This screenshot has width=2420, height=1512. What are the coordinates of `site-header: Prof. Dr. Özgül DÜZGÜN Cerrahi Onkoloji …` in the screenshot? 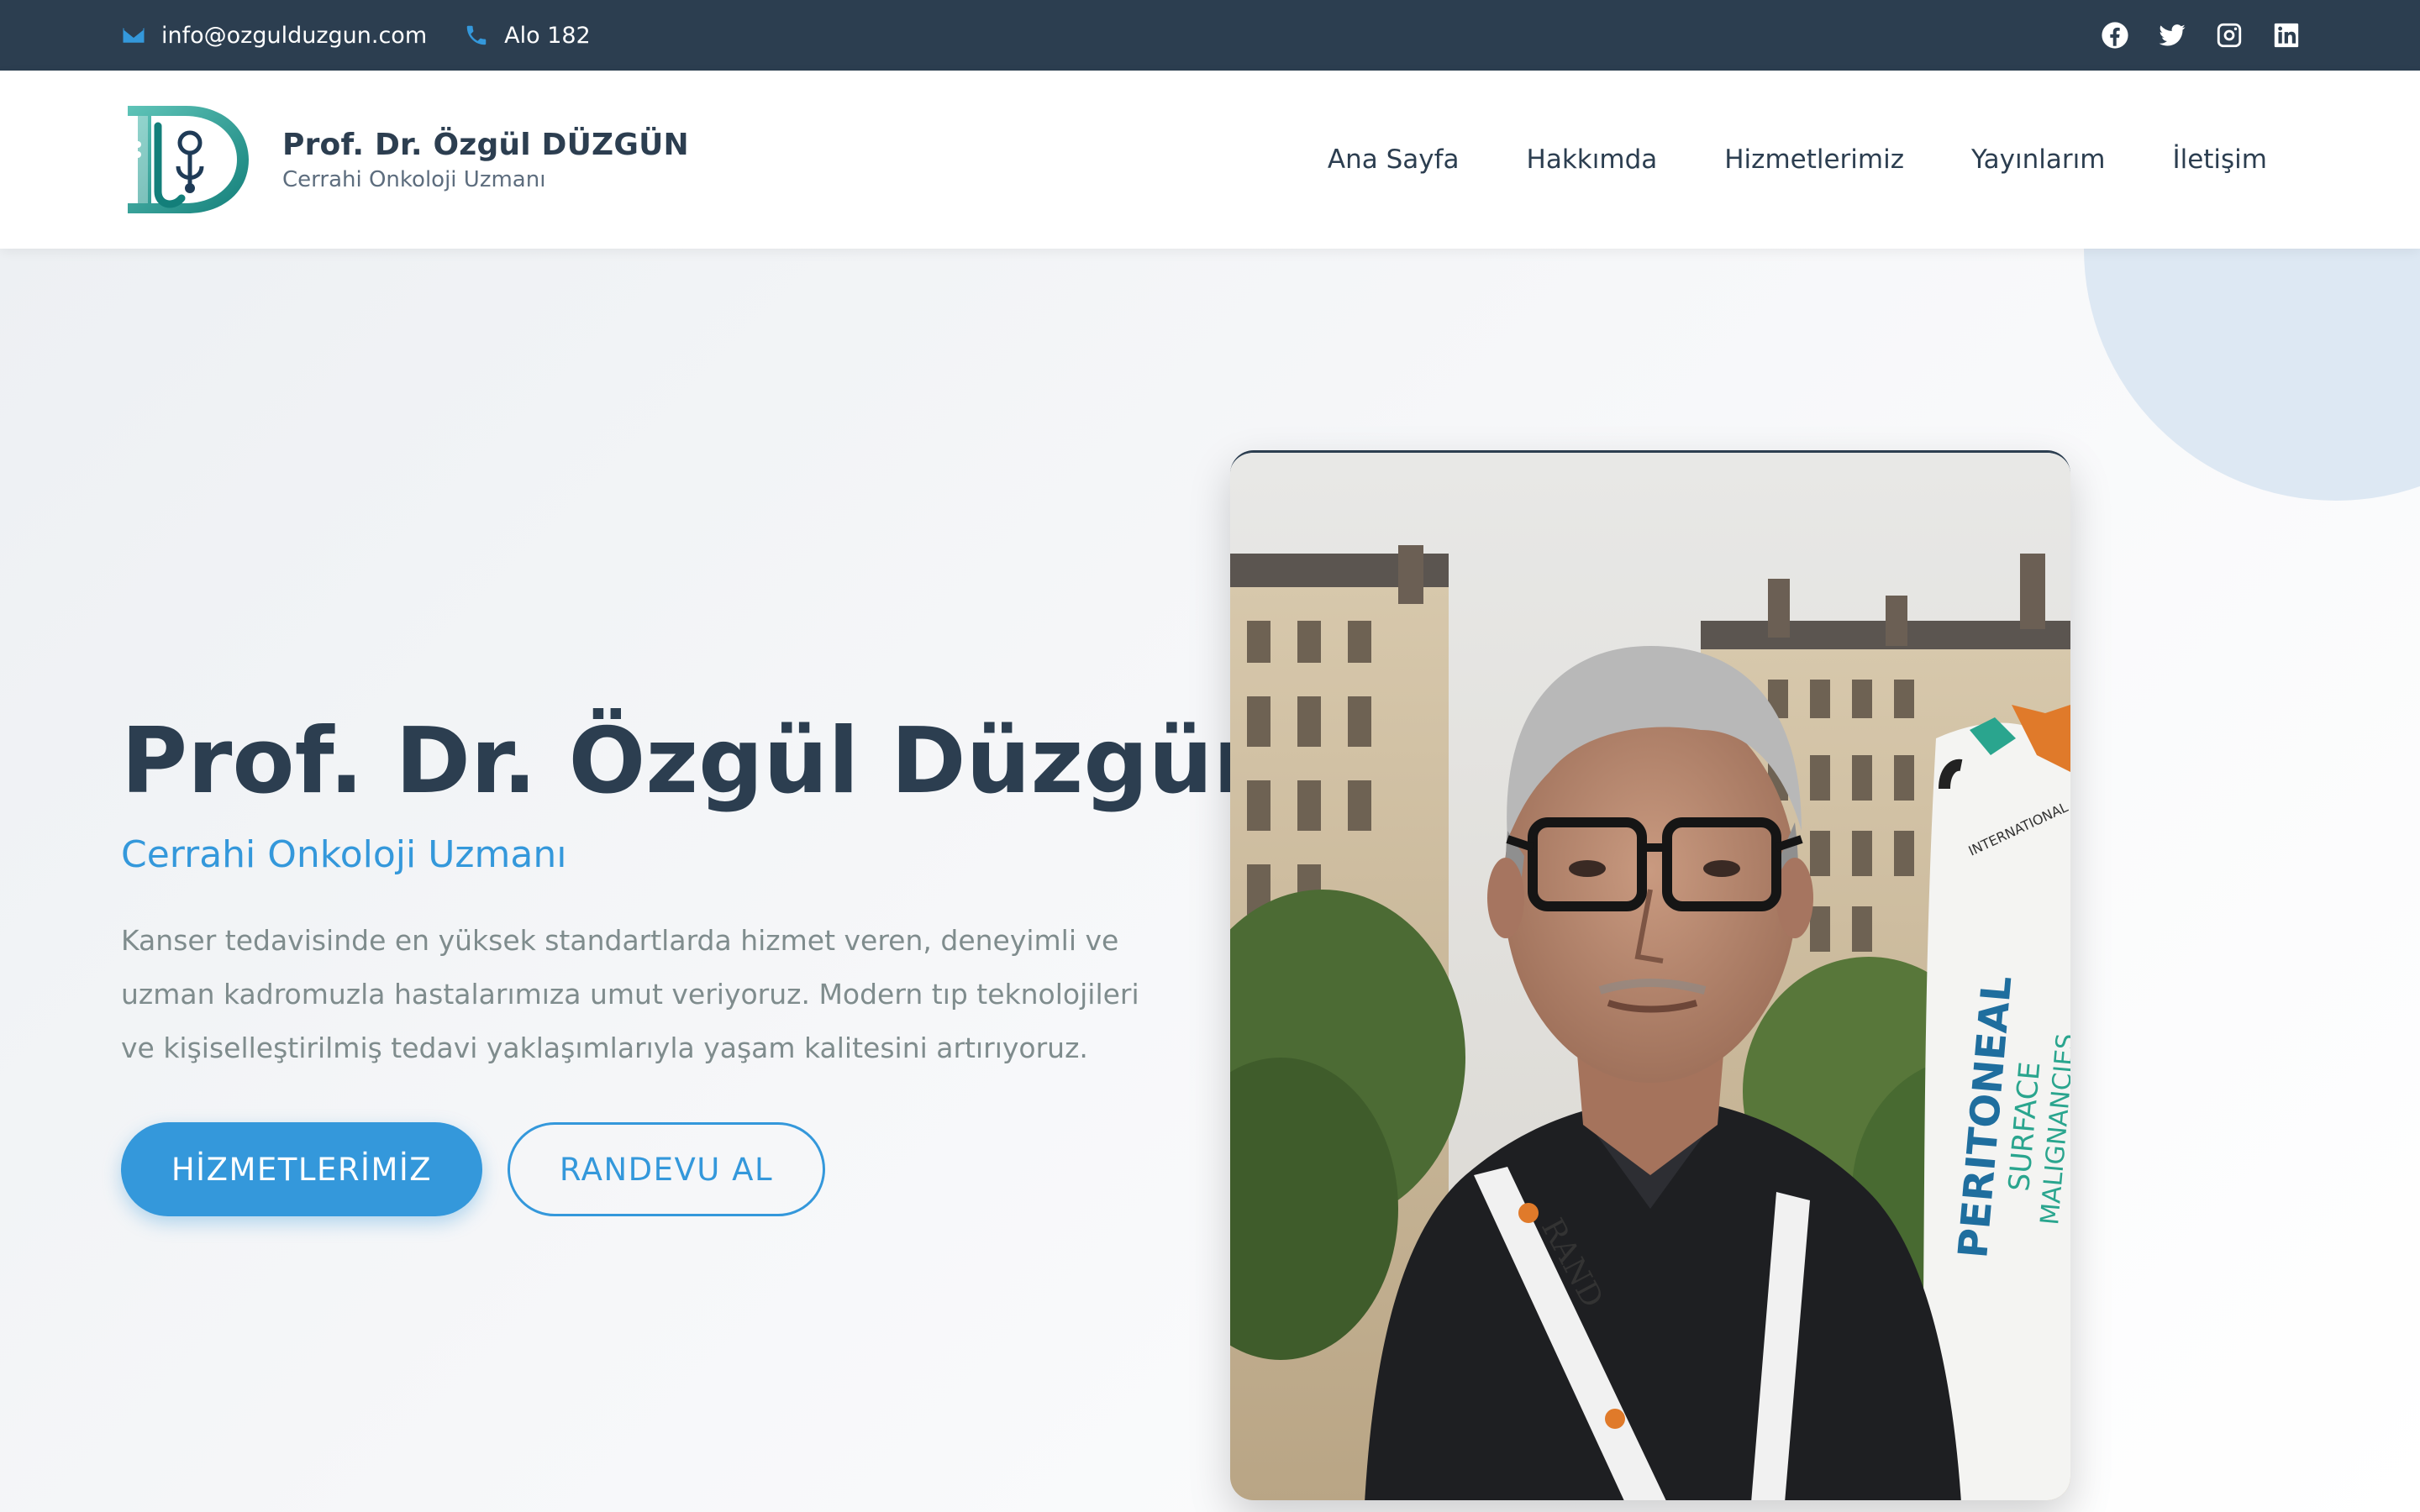 It's located at (1210, 160).